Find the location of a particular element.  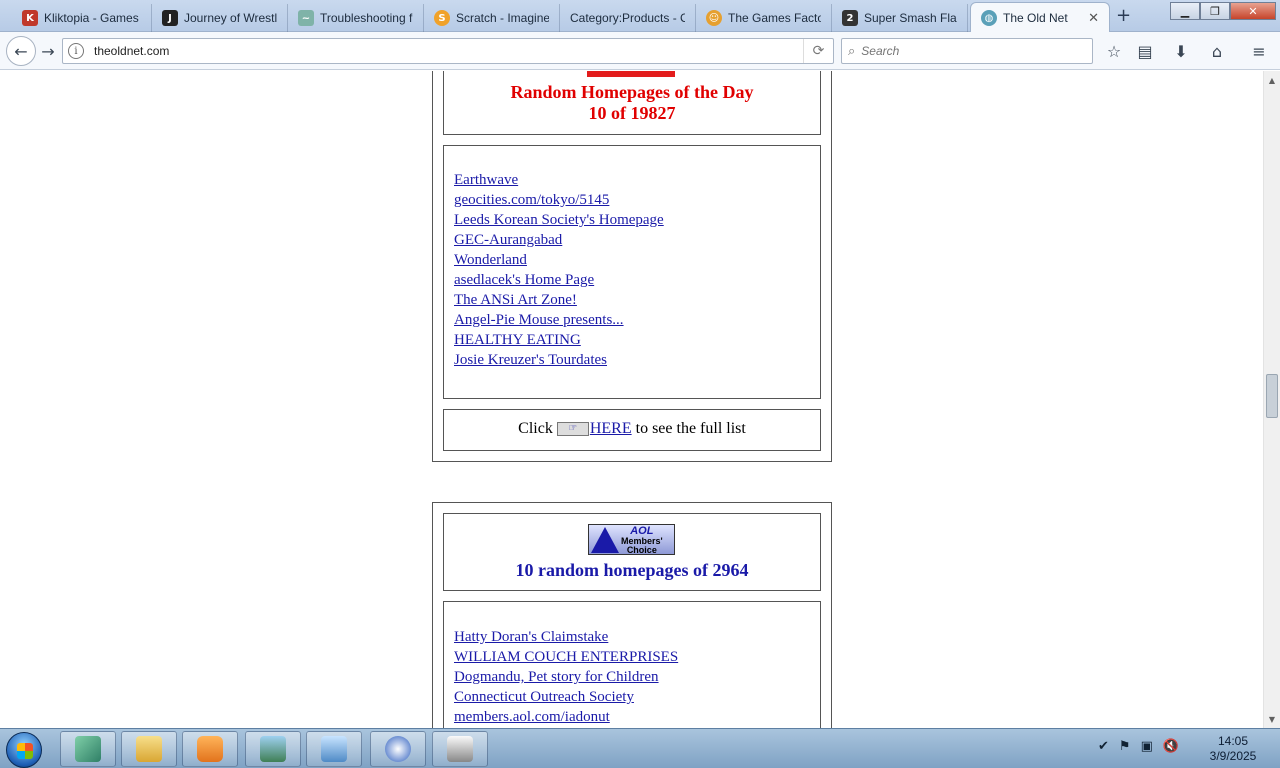

aol-logo-text: AOL Members' Choice is located at coordinates (642, 540).